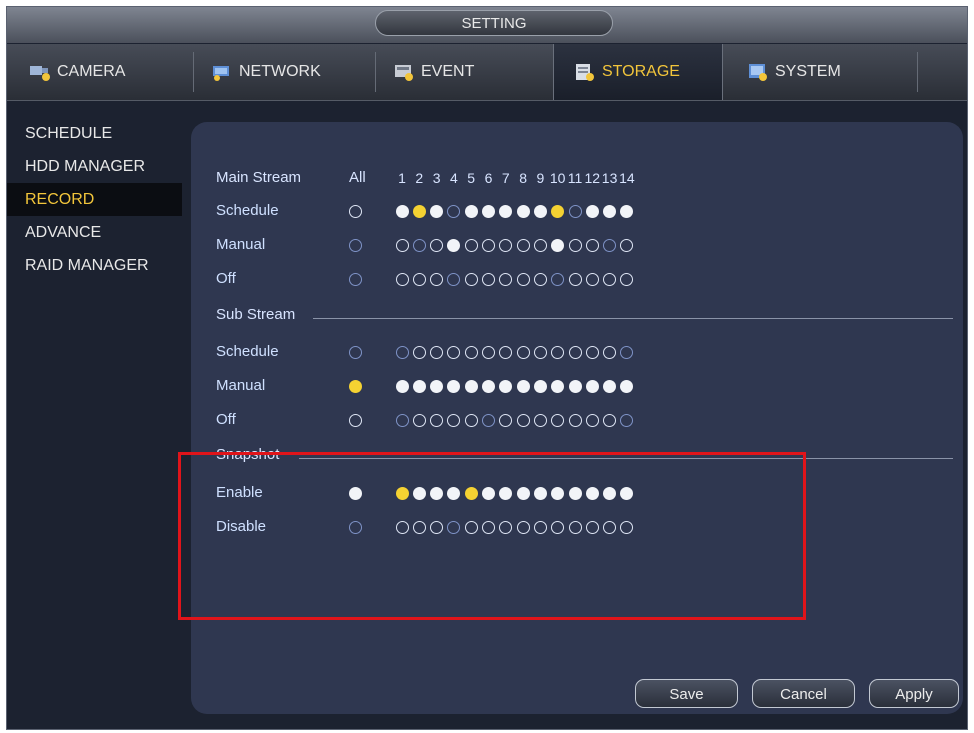  Describe the element at coordinates (94, 265) in the screenshot. I see `sidebar-item-raid-manager: RAID MANAGER` at that location.